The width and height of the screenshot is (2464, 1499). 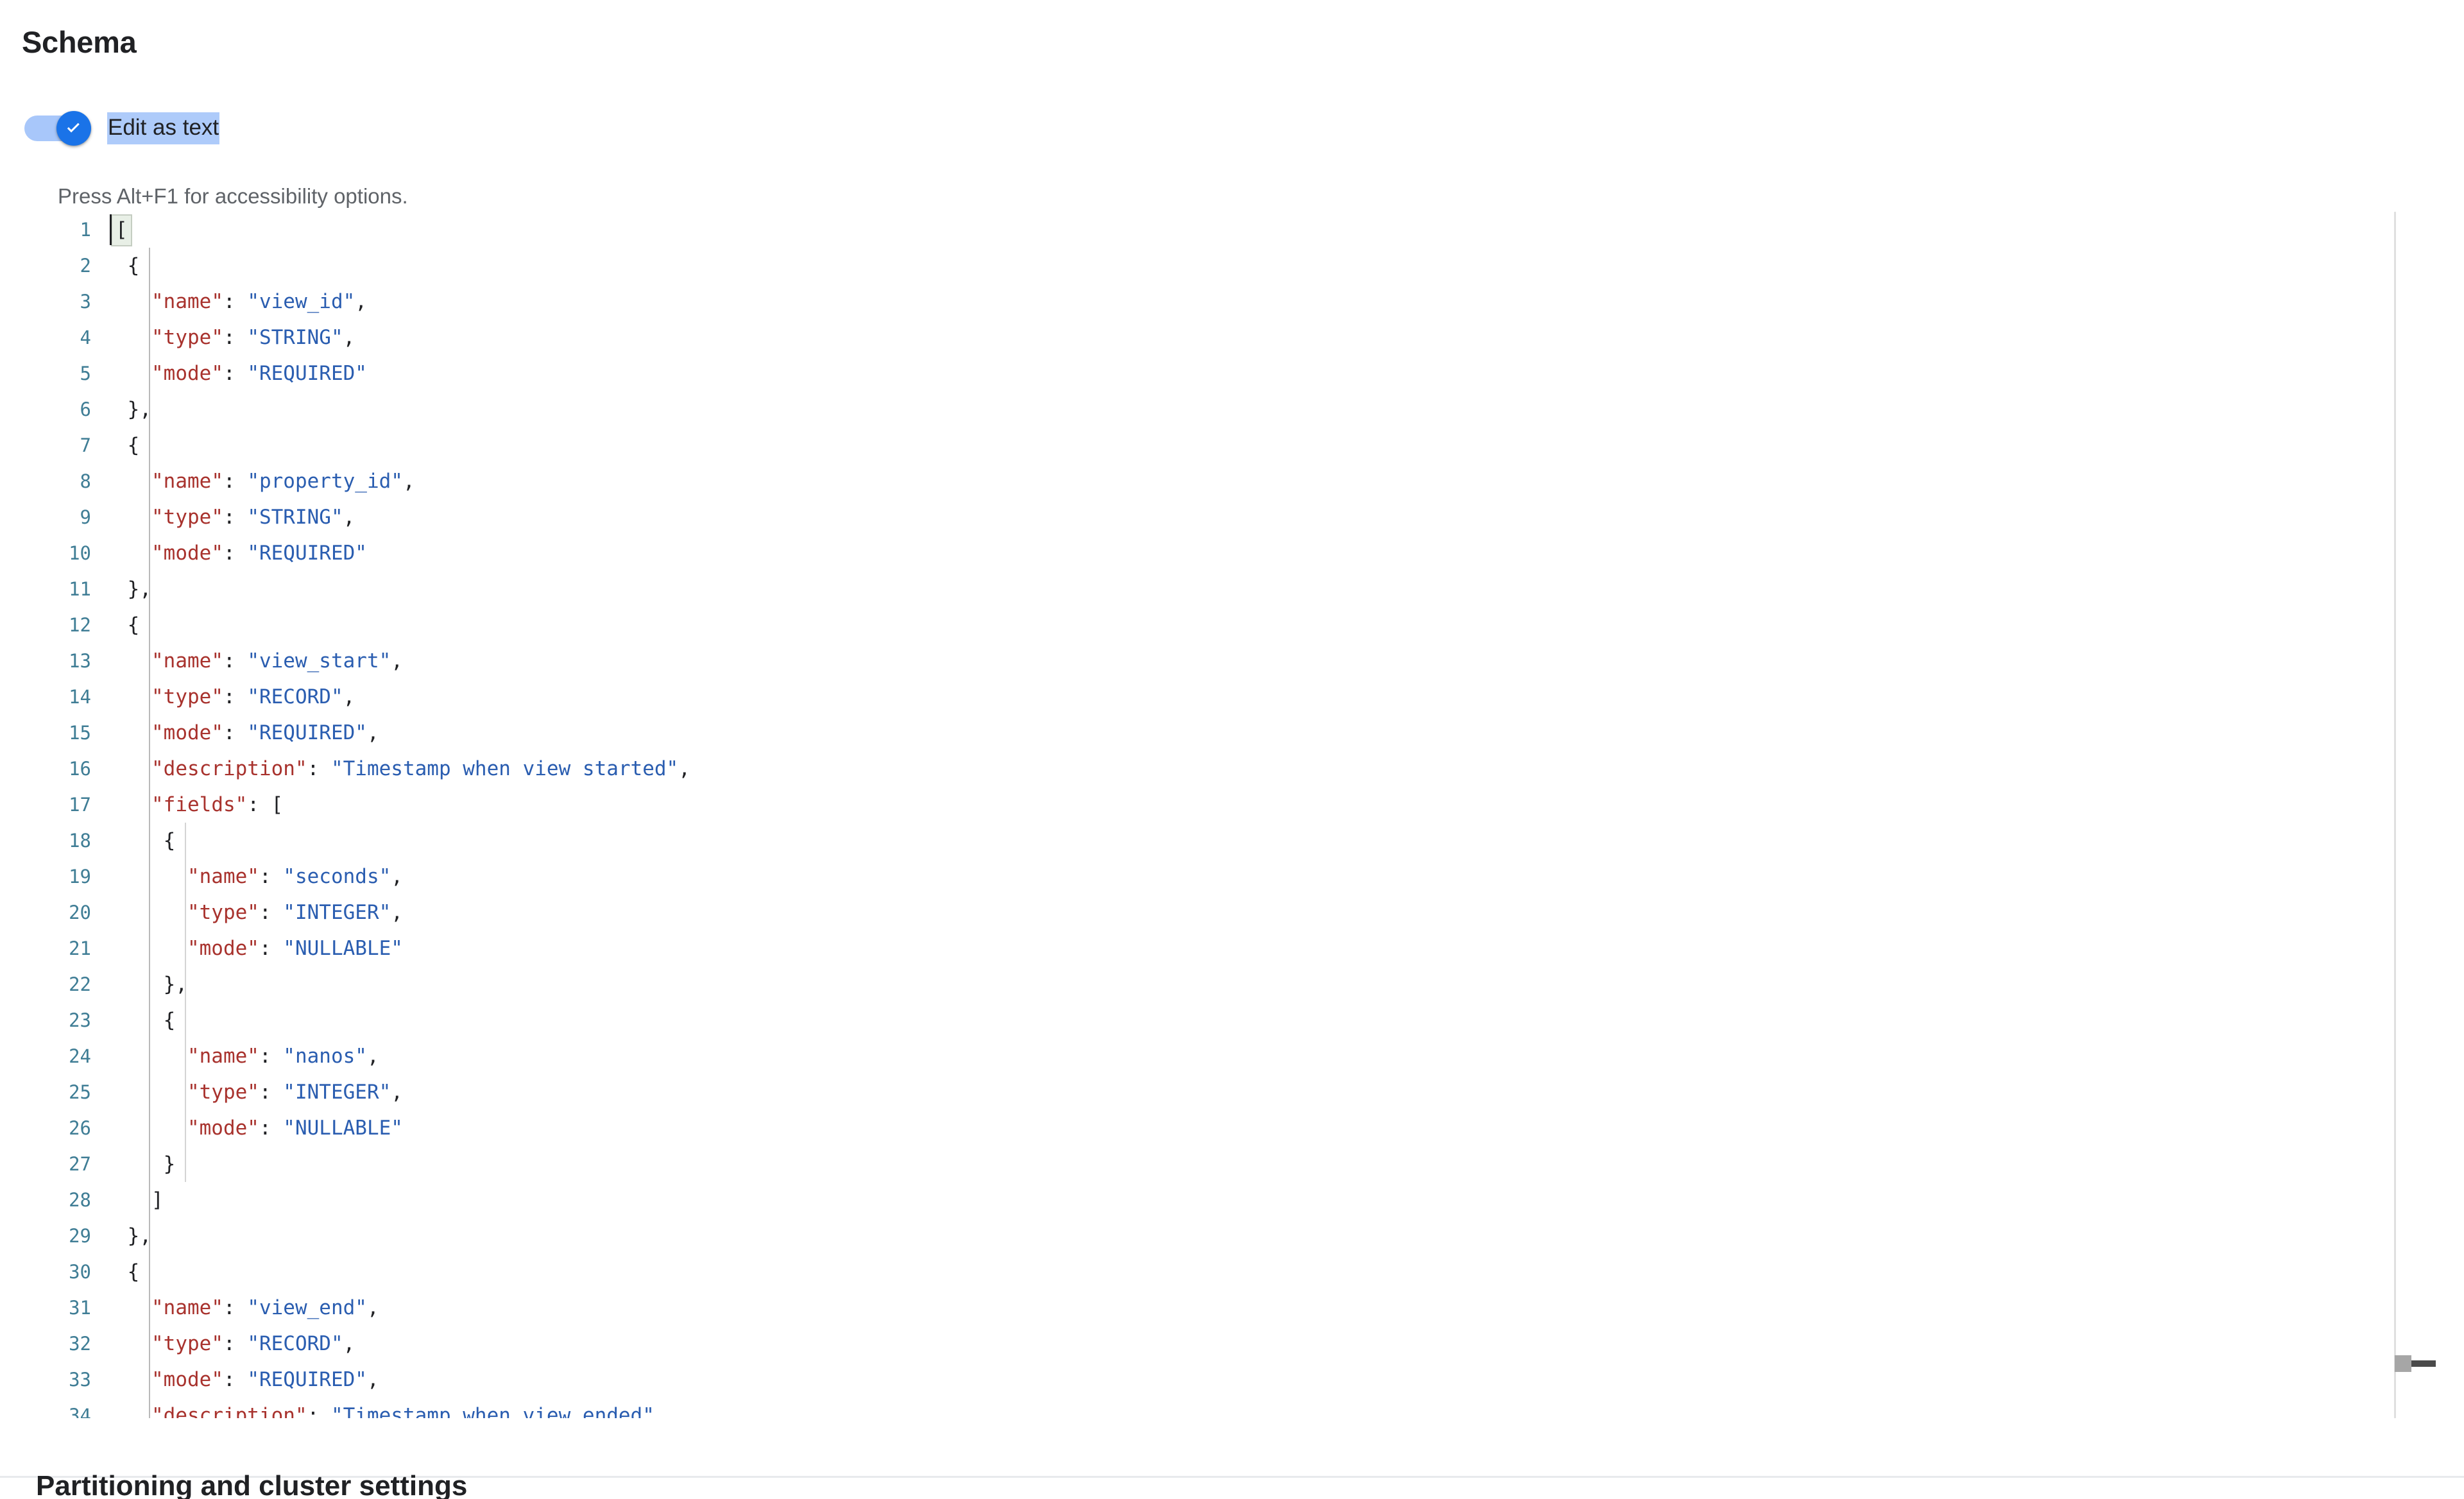 I want to click on code-token: "STRING", so click(x=295, y=517).